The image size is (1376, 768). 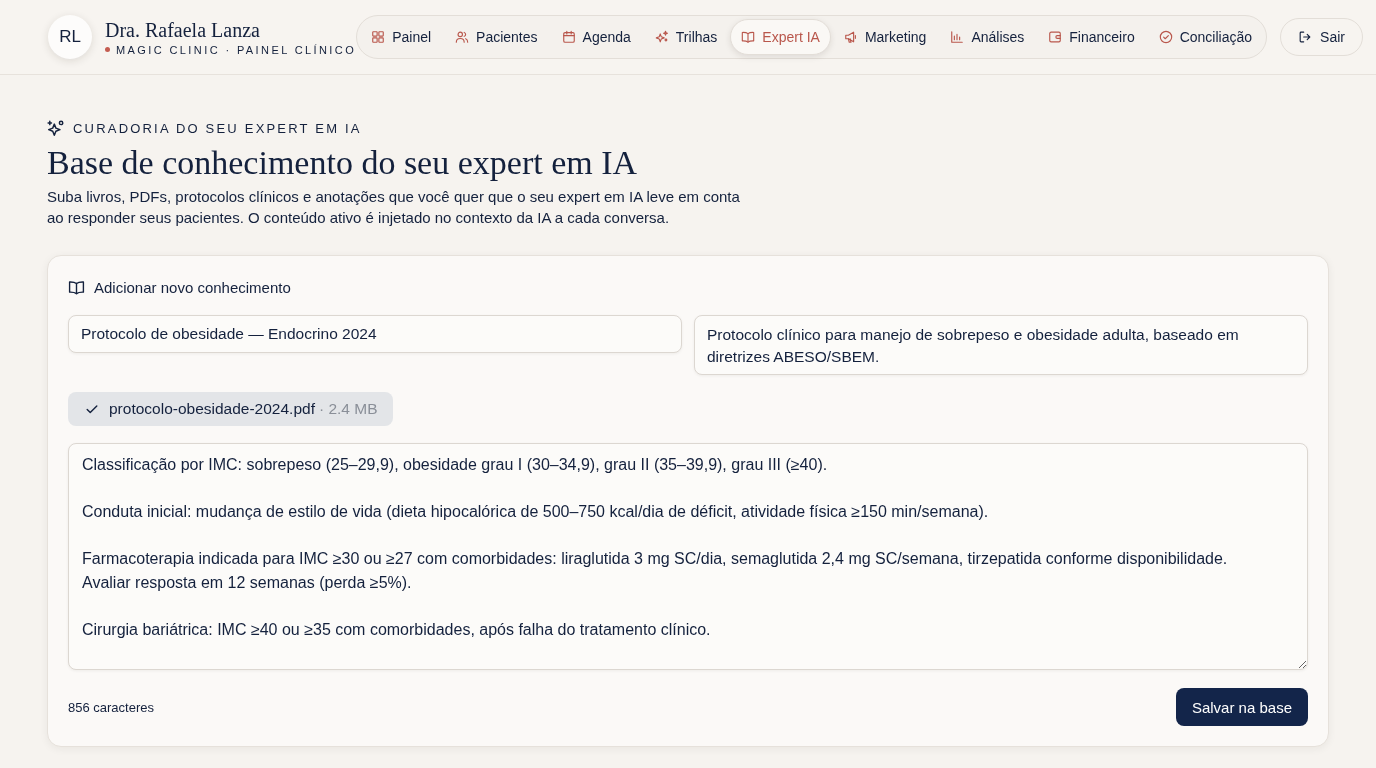 What do you see at coordinates (850, 37) in the screenshot?
I see `megaphone-icon` at bounding box center [850, 37].